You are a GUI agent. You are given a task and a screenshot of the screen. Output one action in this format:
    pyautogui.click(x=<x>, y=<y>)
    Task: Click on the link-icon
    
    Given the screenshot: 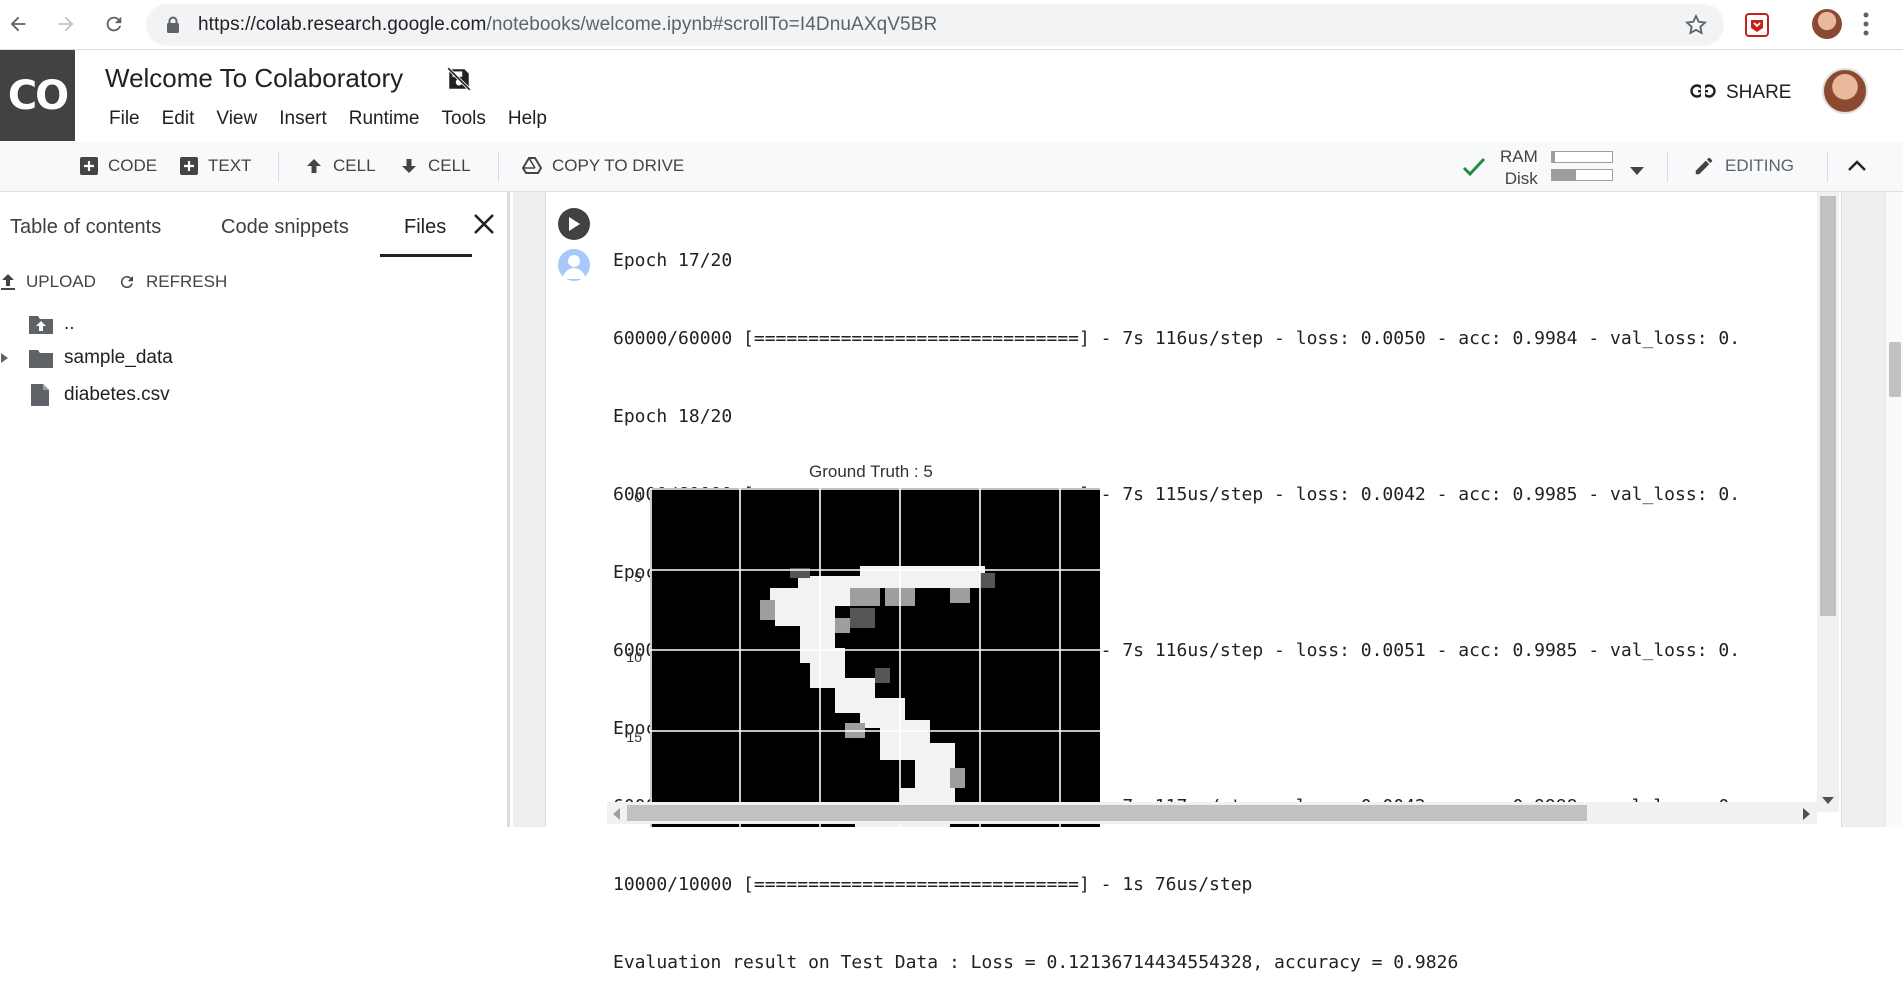 What is the action you would take?
    pyautogui.click(x=1703, y=93)
    